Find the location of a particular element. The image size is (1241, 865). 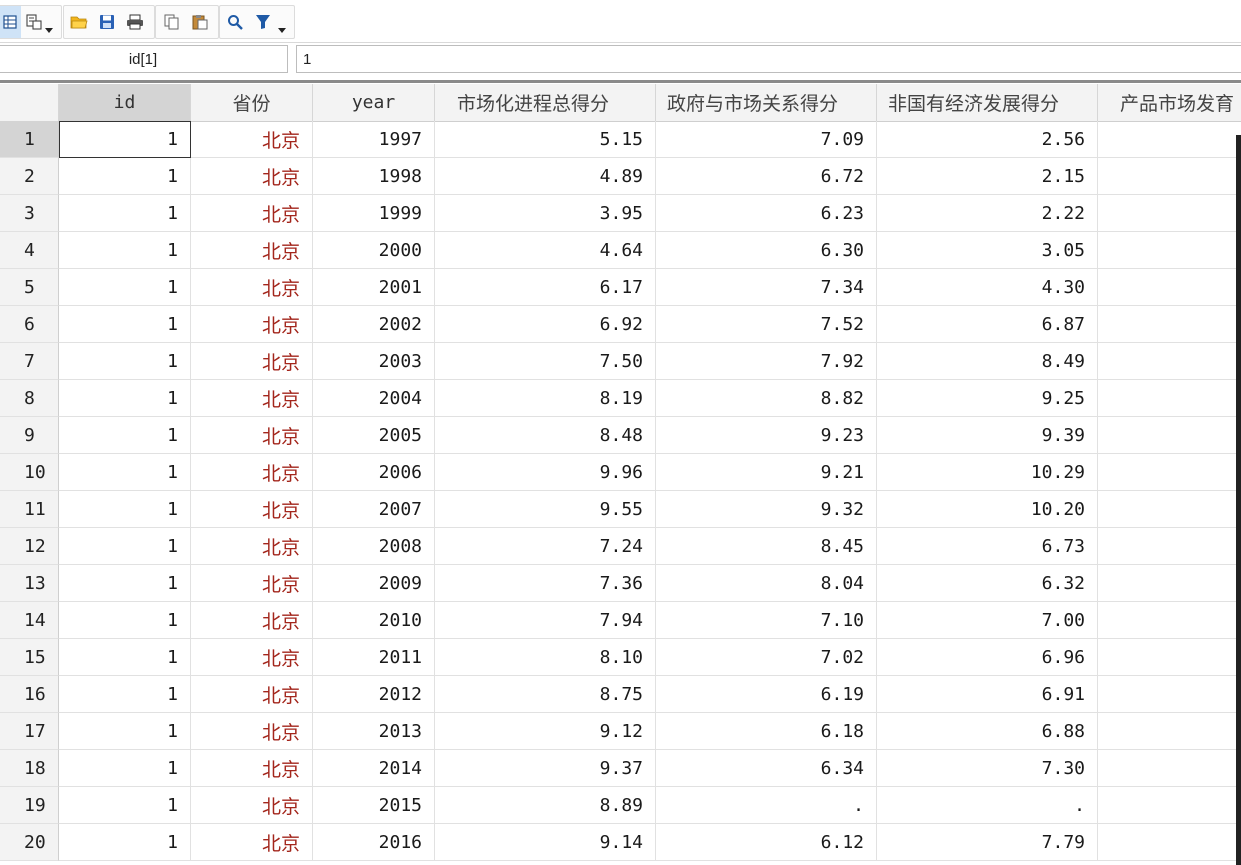

cell-value-field: 1 is located at coordinates (768, 59).